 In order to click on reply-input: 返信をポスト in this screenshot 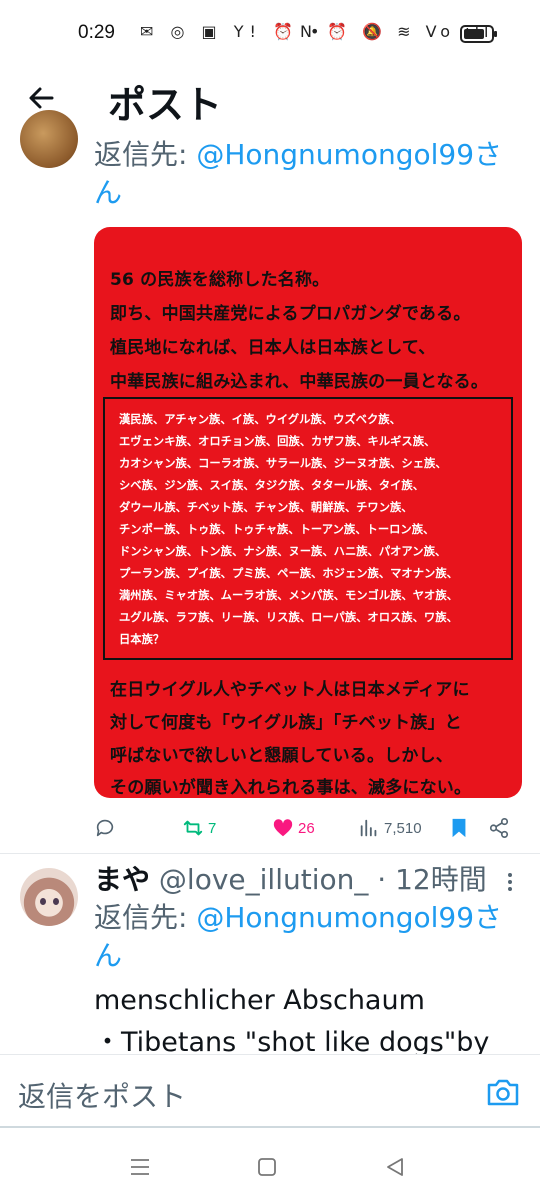, I will do `click(102, 1095)`.